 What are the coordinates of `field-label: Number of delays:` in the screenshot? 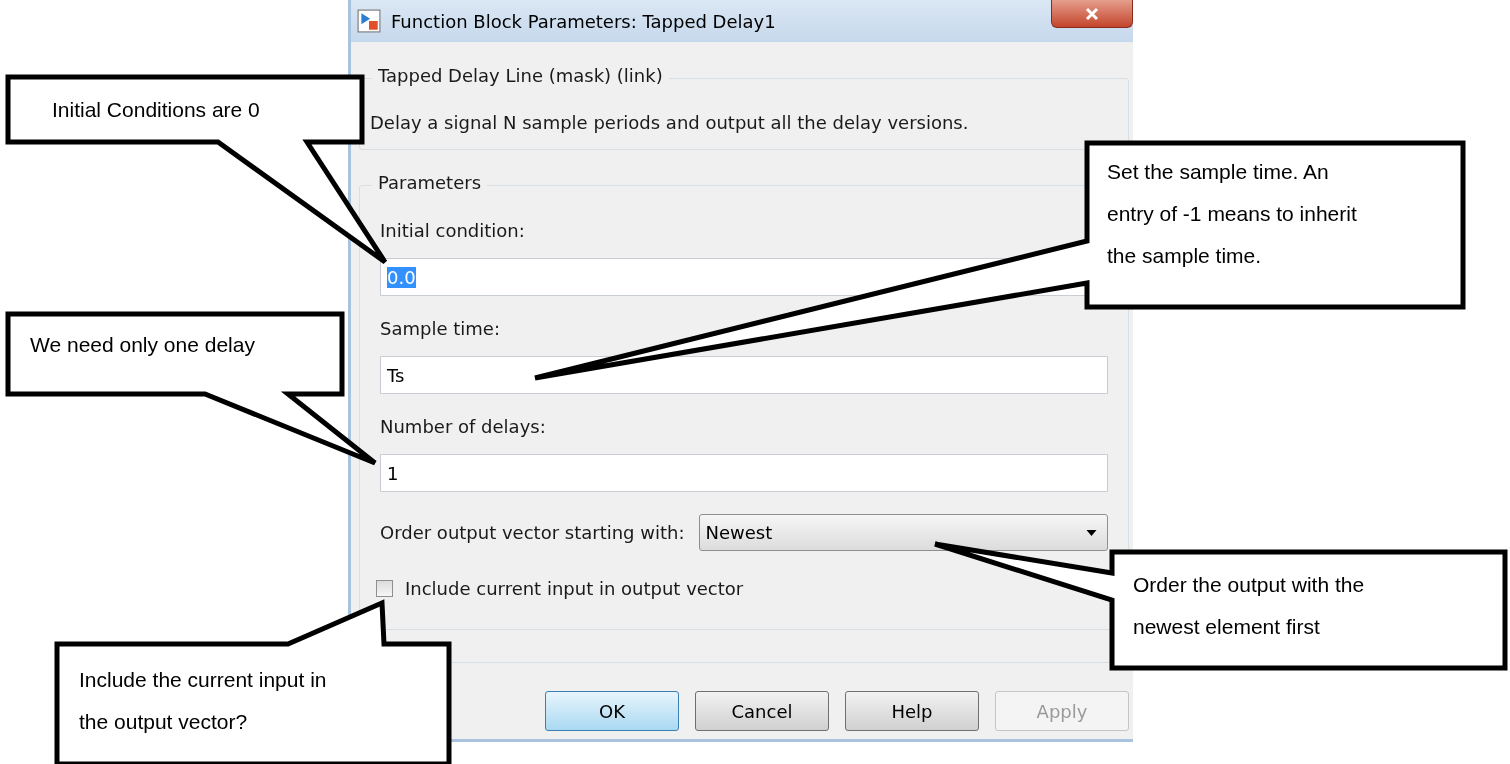 It's located at (463, 427).